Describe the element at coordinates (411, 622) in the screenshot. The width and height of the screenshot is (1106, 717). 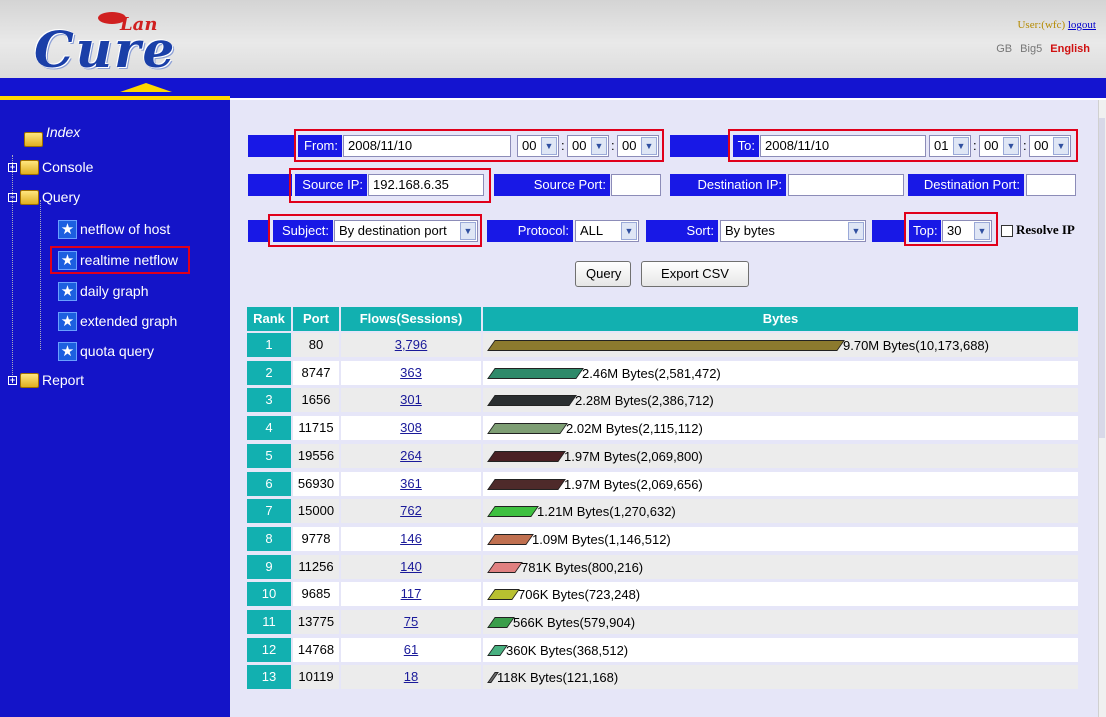
I see `flows-link: 75` at that location.